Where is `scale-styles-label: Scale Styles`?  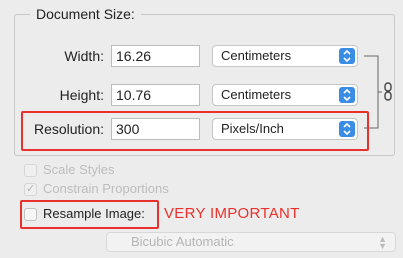
scale-styles-label: Scale Styles is located at coordinates (79, 169).